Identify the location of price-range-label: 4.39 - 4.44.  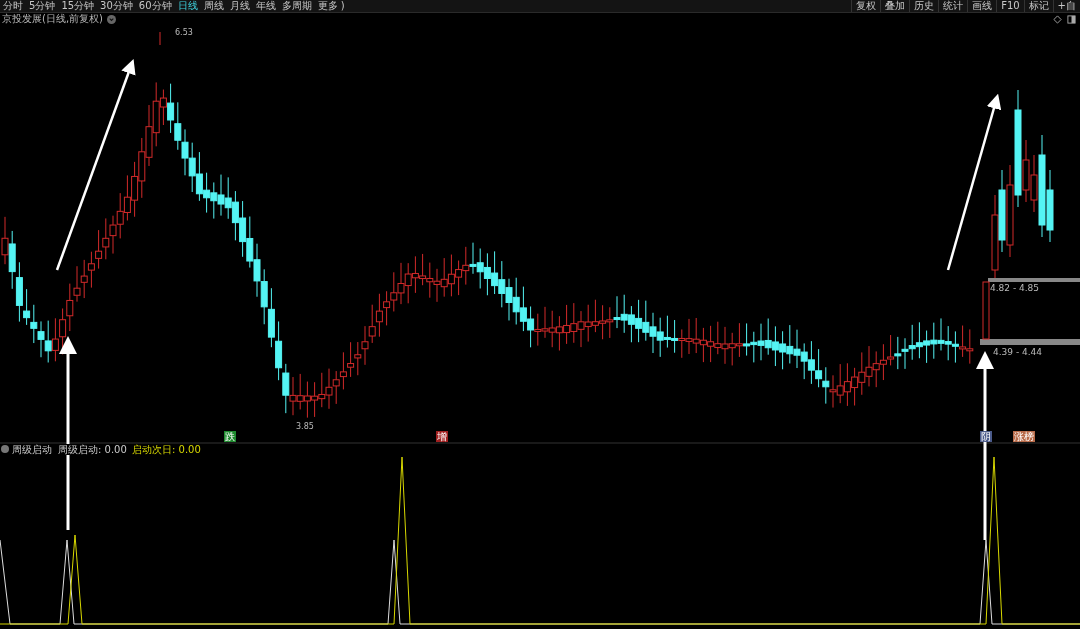
(1018, 352).